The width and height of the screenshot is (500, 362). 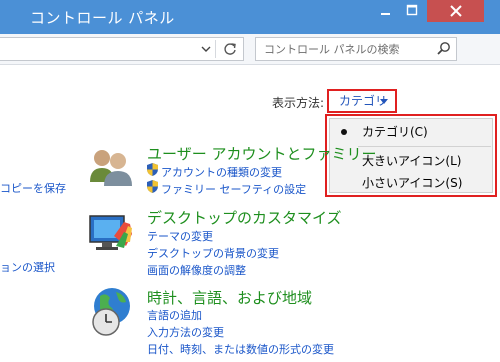 I want to click on search-icon, so click(x=444, y=49).